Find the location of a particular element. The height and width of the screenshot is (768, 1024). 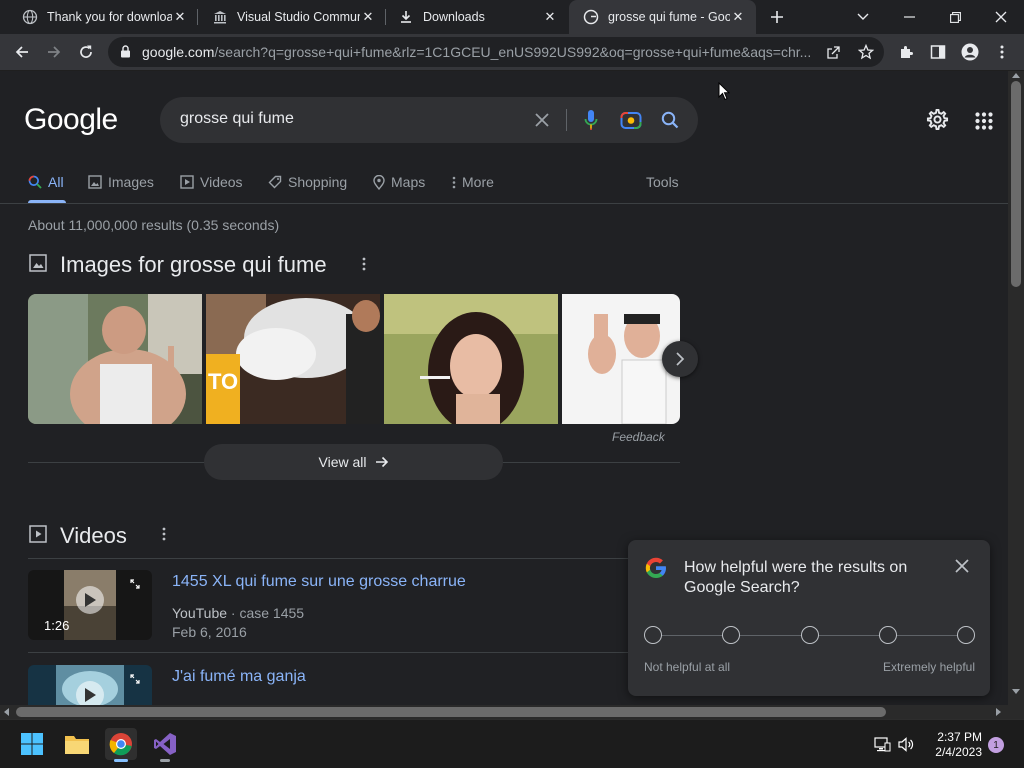

video-source: YouTube · case 1455 is located at coordinates (238, 613).